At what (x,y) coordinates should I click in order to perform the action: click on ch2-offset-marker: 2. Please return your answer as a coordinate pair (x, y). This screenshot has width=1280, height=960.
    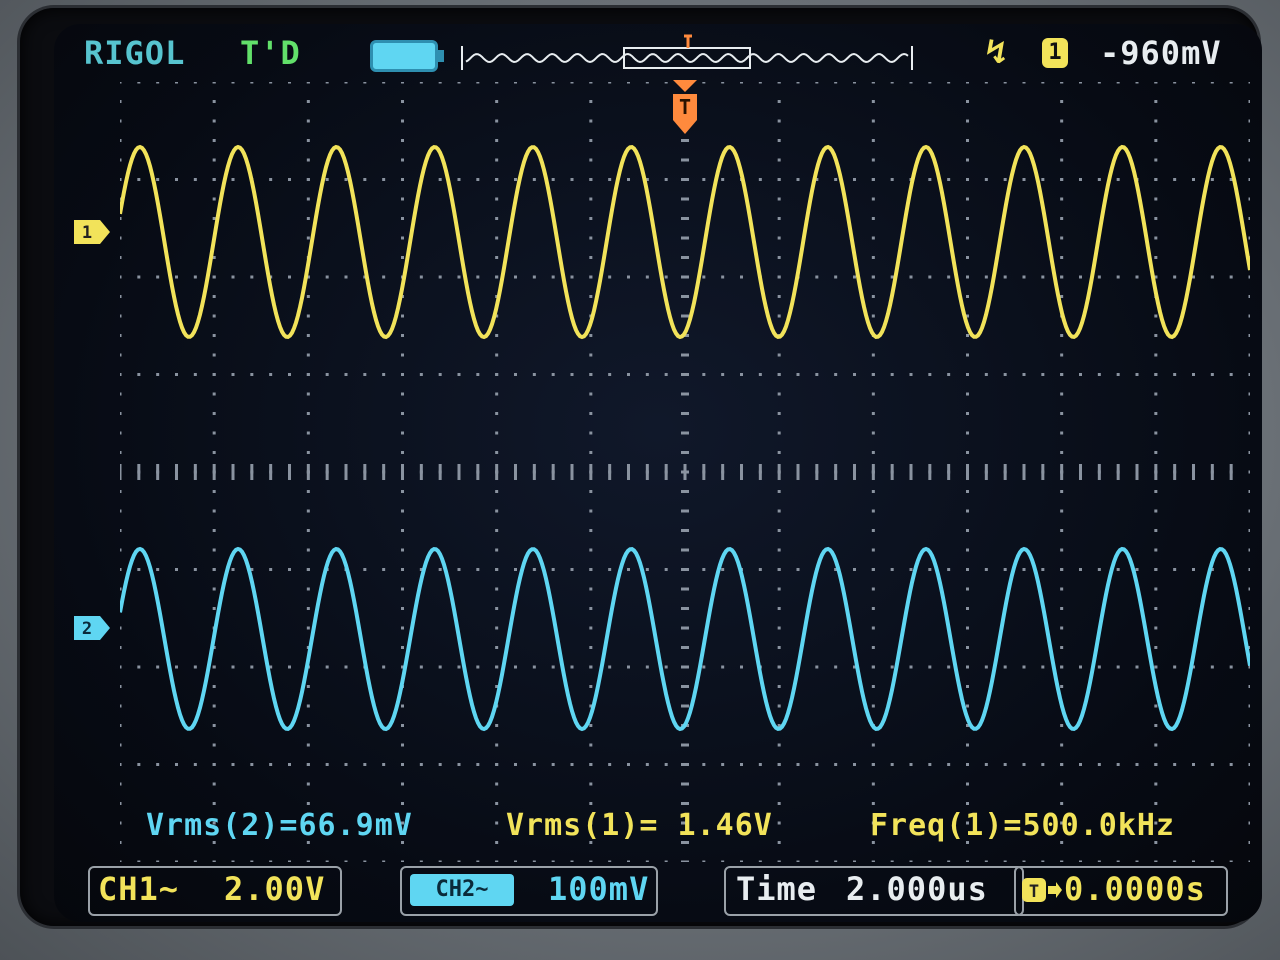
    Looking at the image, I should click on (92, 628).